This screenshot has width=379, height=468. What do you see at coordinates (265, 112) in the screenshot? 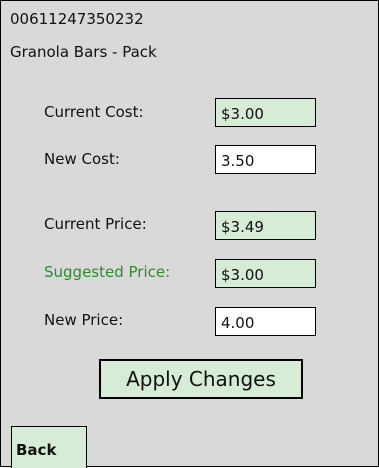
I see `current-cost-field: $3.00` at bounding box center [265, 112].